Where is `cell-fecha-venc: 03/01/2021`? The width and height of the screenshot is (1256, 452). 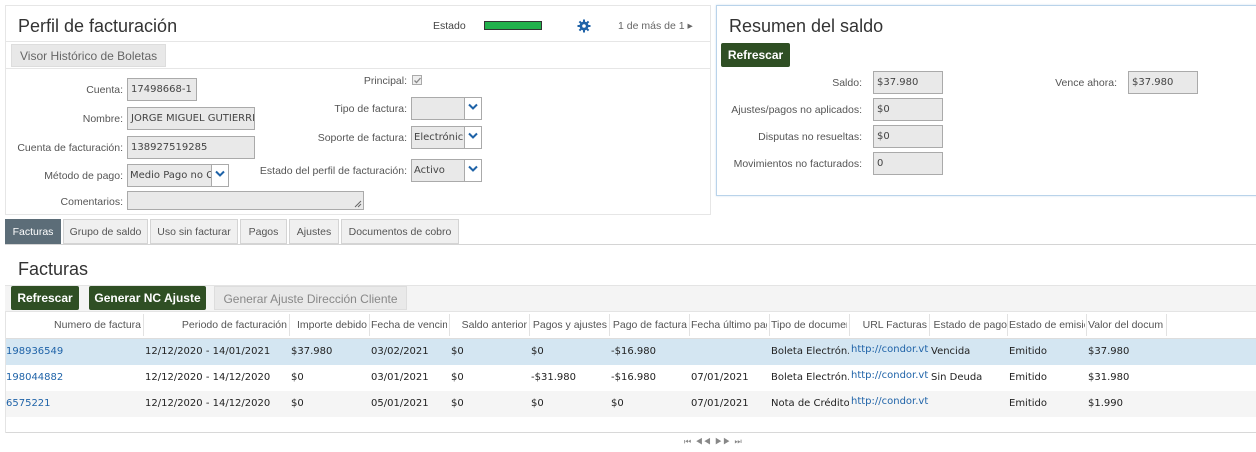 cell-fecha-venc: 03/01/2021 is located at coordinates (400, 377).